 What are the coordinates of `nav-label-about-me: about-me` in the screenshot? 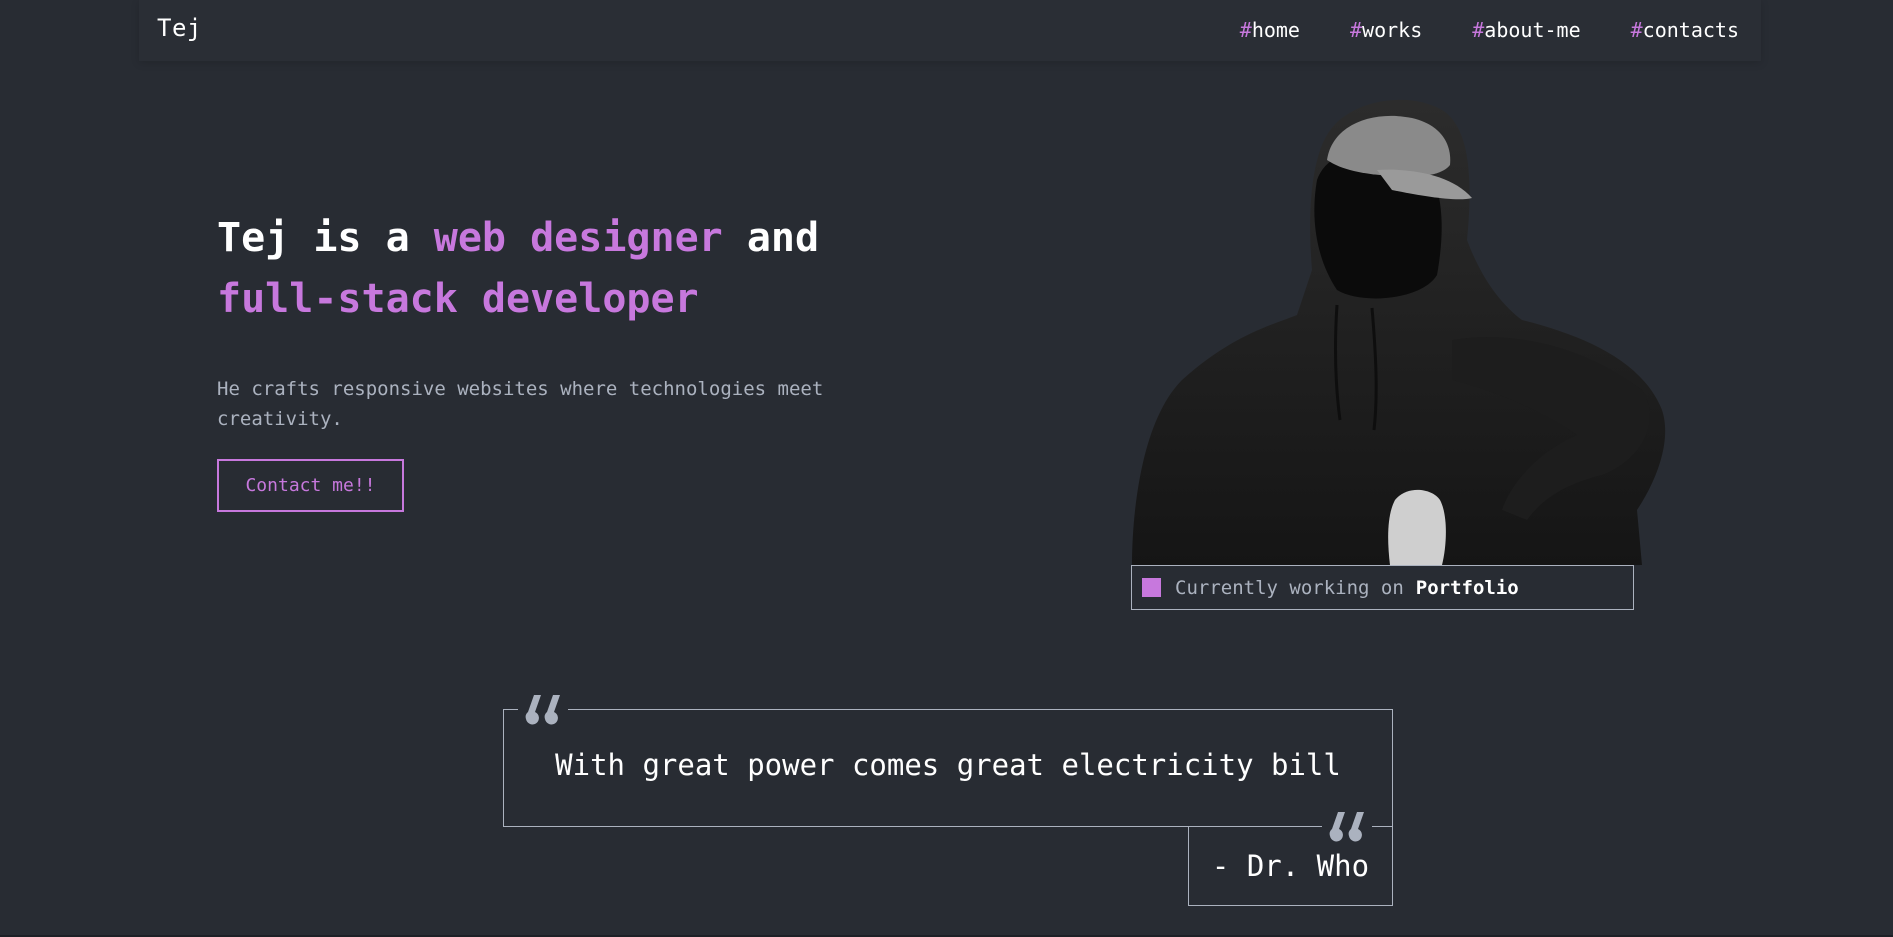 It's located at (1532, 30).